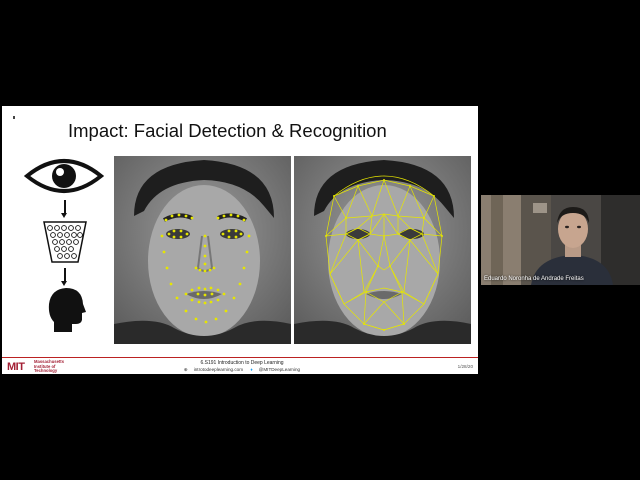 Image resolution: width=640 pixels, height=480 pixels. I want to click on mouse-cursor, so click(14, 117).